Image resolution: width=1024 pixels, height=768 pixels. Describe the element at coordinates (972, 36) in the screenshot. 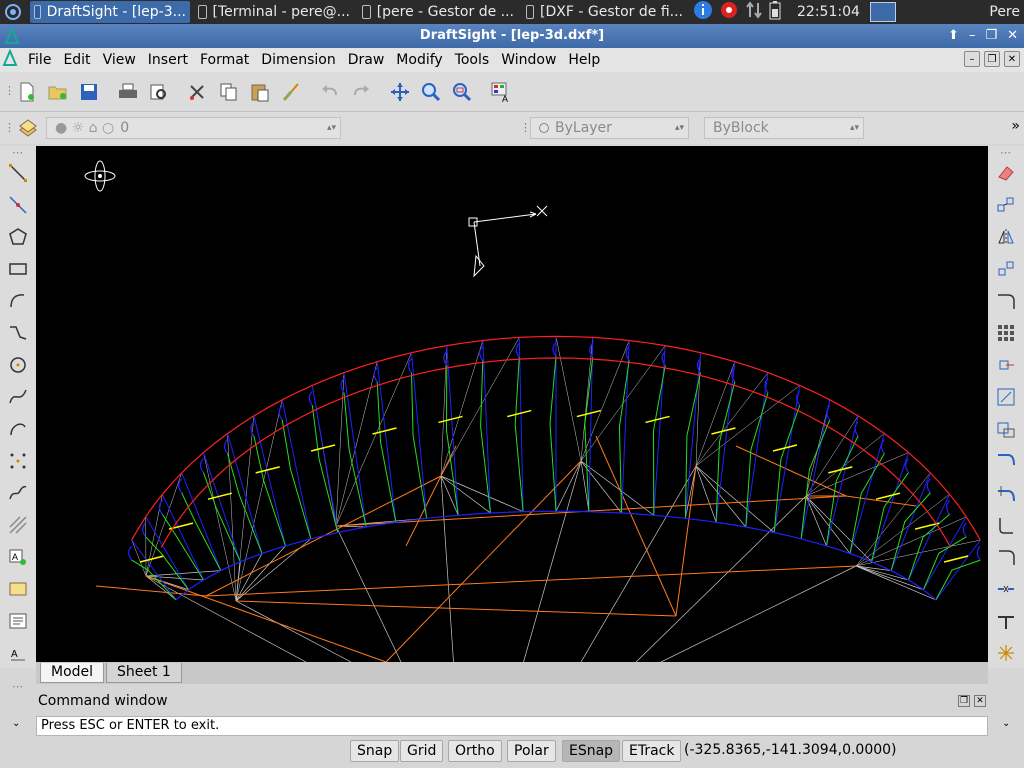

I see `window-minimize-button: –` at that location.